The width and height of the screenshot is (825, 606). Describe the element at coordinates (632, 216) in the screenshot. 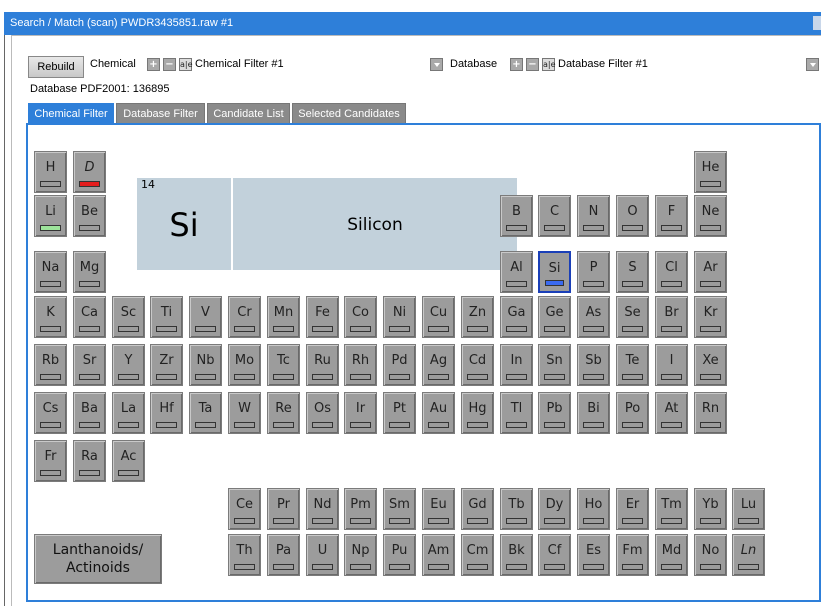

I see `element-cell-o: O` at that location.